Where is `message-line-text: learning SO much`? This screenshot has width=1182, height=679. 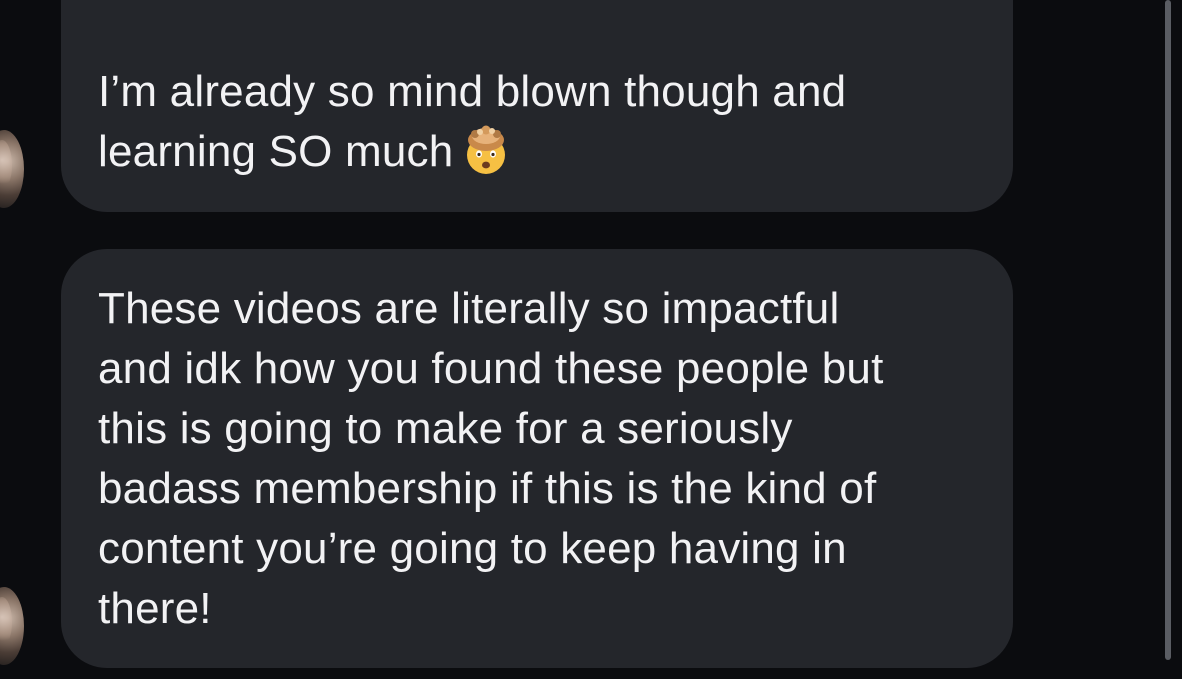
message-line-text: learning SO much is located at coordinates (276, 151).